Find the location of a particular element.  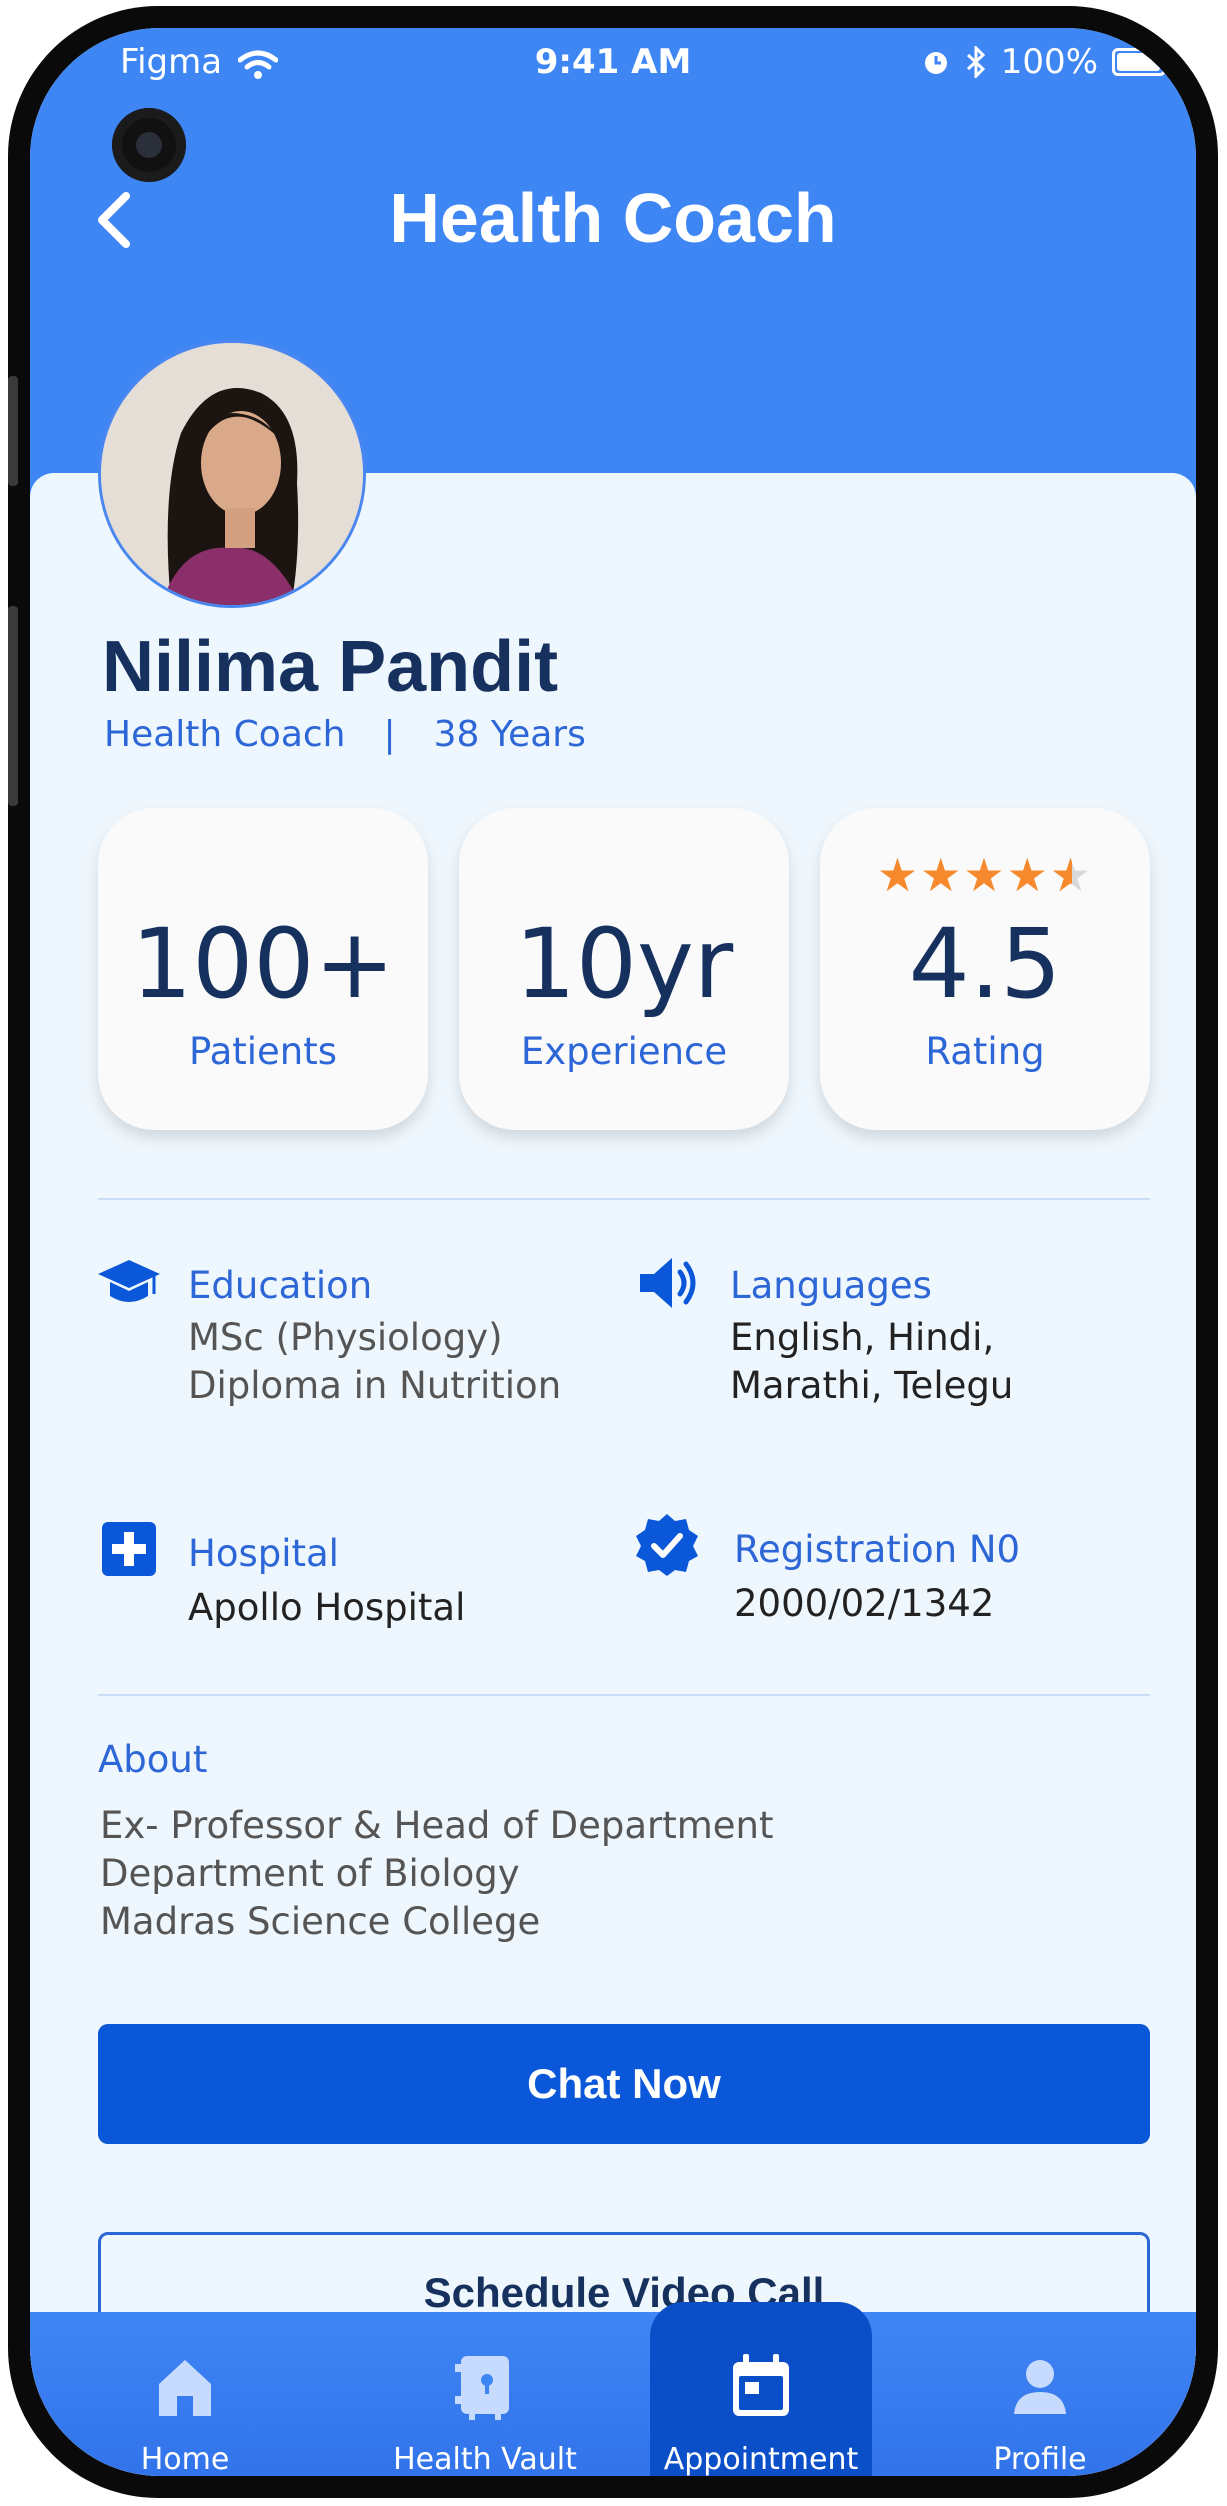

stat-card-patients: 100+ Patients is located at coordinates (263, 969).